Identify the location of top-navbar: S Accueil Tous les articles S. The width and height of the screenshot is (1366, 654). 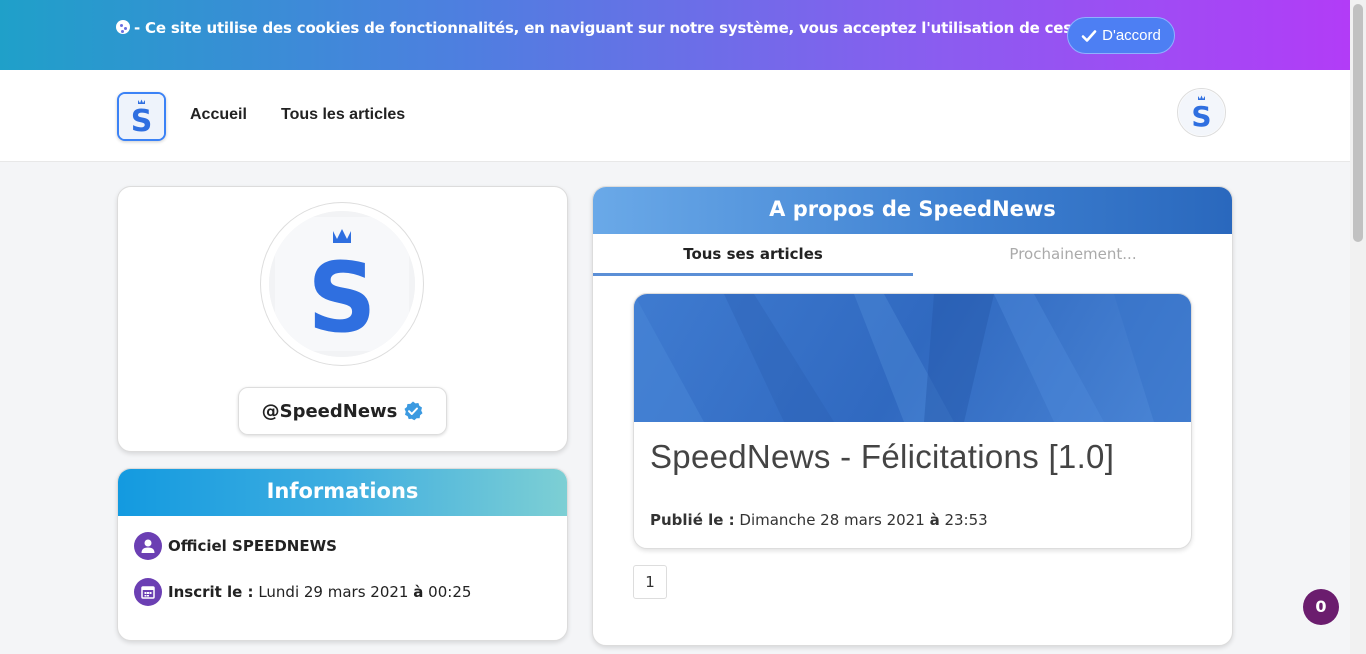
(675, 116).